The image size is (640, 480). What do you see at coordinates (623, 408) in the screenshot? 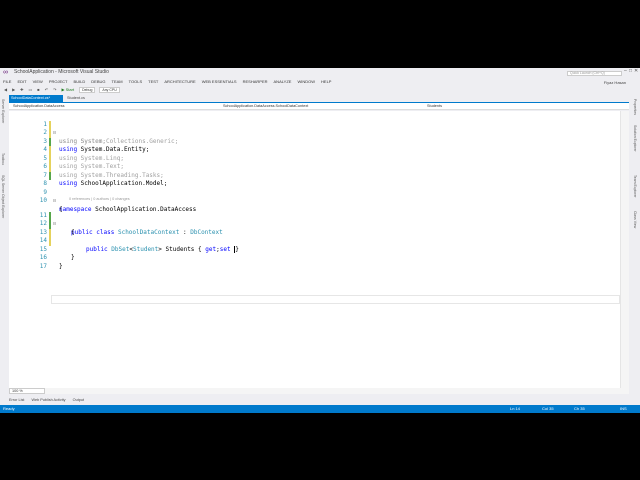
I see `status-insert-mode: INS` at bounding box center [623, 408].